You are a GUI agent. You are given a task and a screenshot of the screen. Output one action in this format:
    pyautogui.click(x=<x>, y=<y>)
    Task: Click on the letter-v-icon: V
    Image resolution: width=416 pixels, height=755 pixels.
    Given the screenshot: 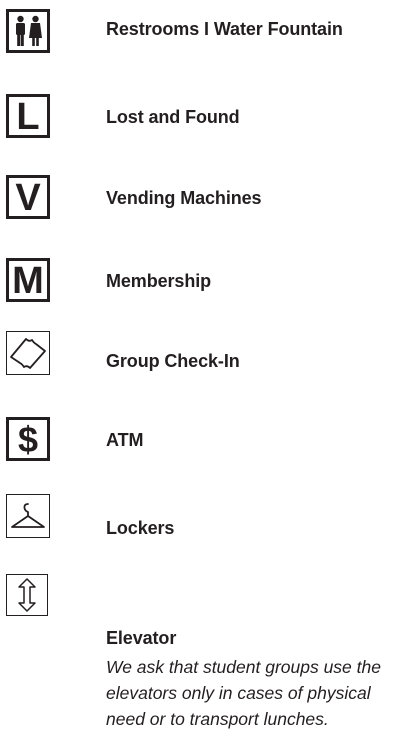 What is the action you would take?
    pyautogui.click(x=28, y=197)
    